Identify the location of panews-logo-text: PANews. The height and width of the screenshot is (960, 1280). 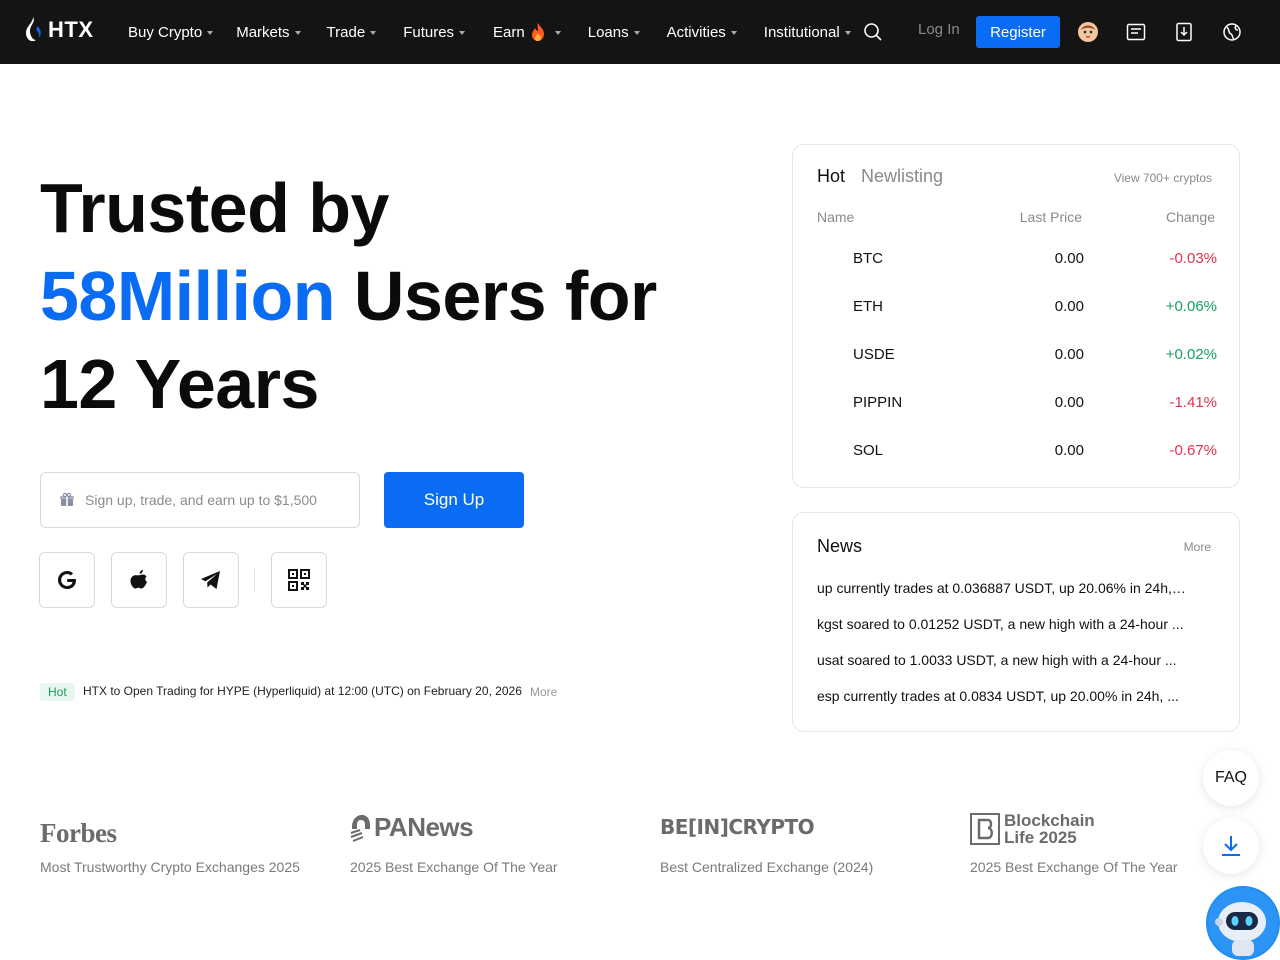
(424, 827).